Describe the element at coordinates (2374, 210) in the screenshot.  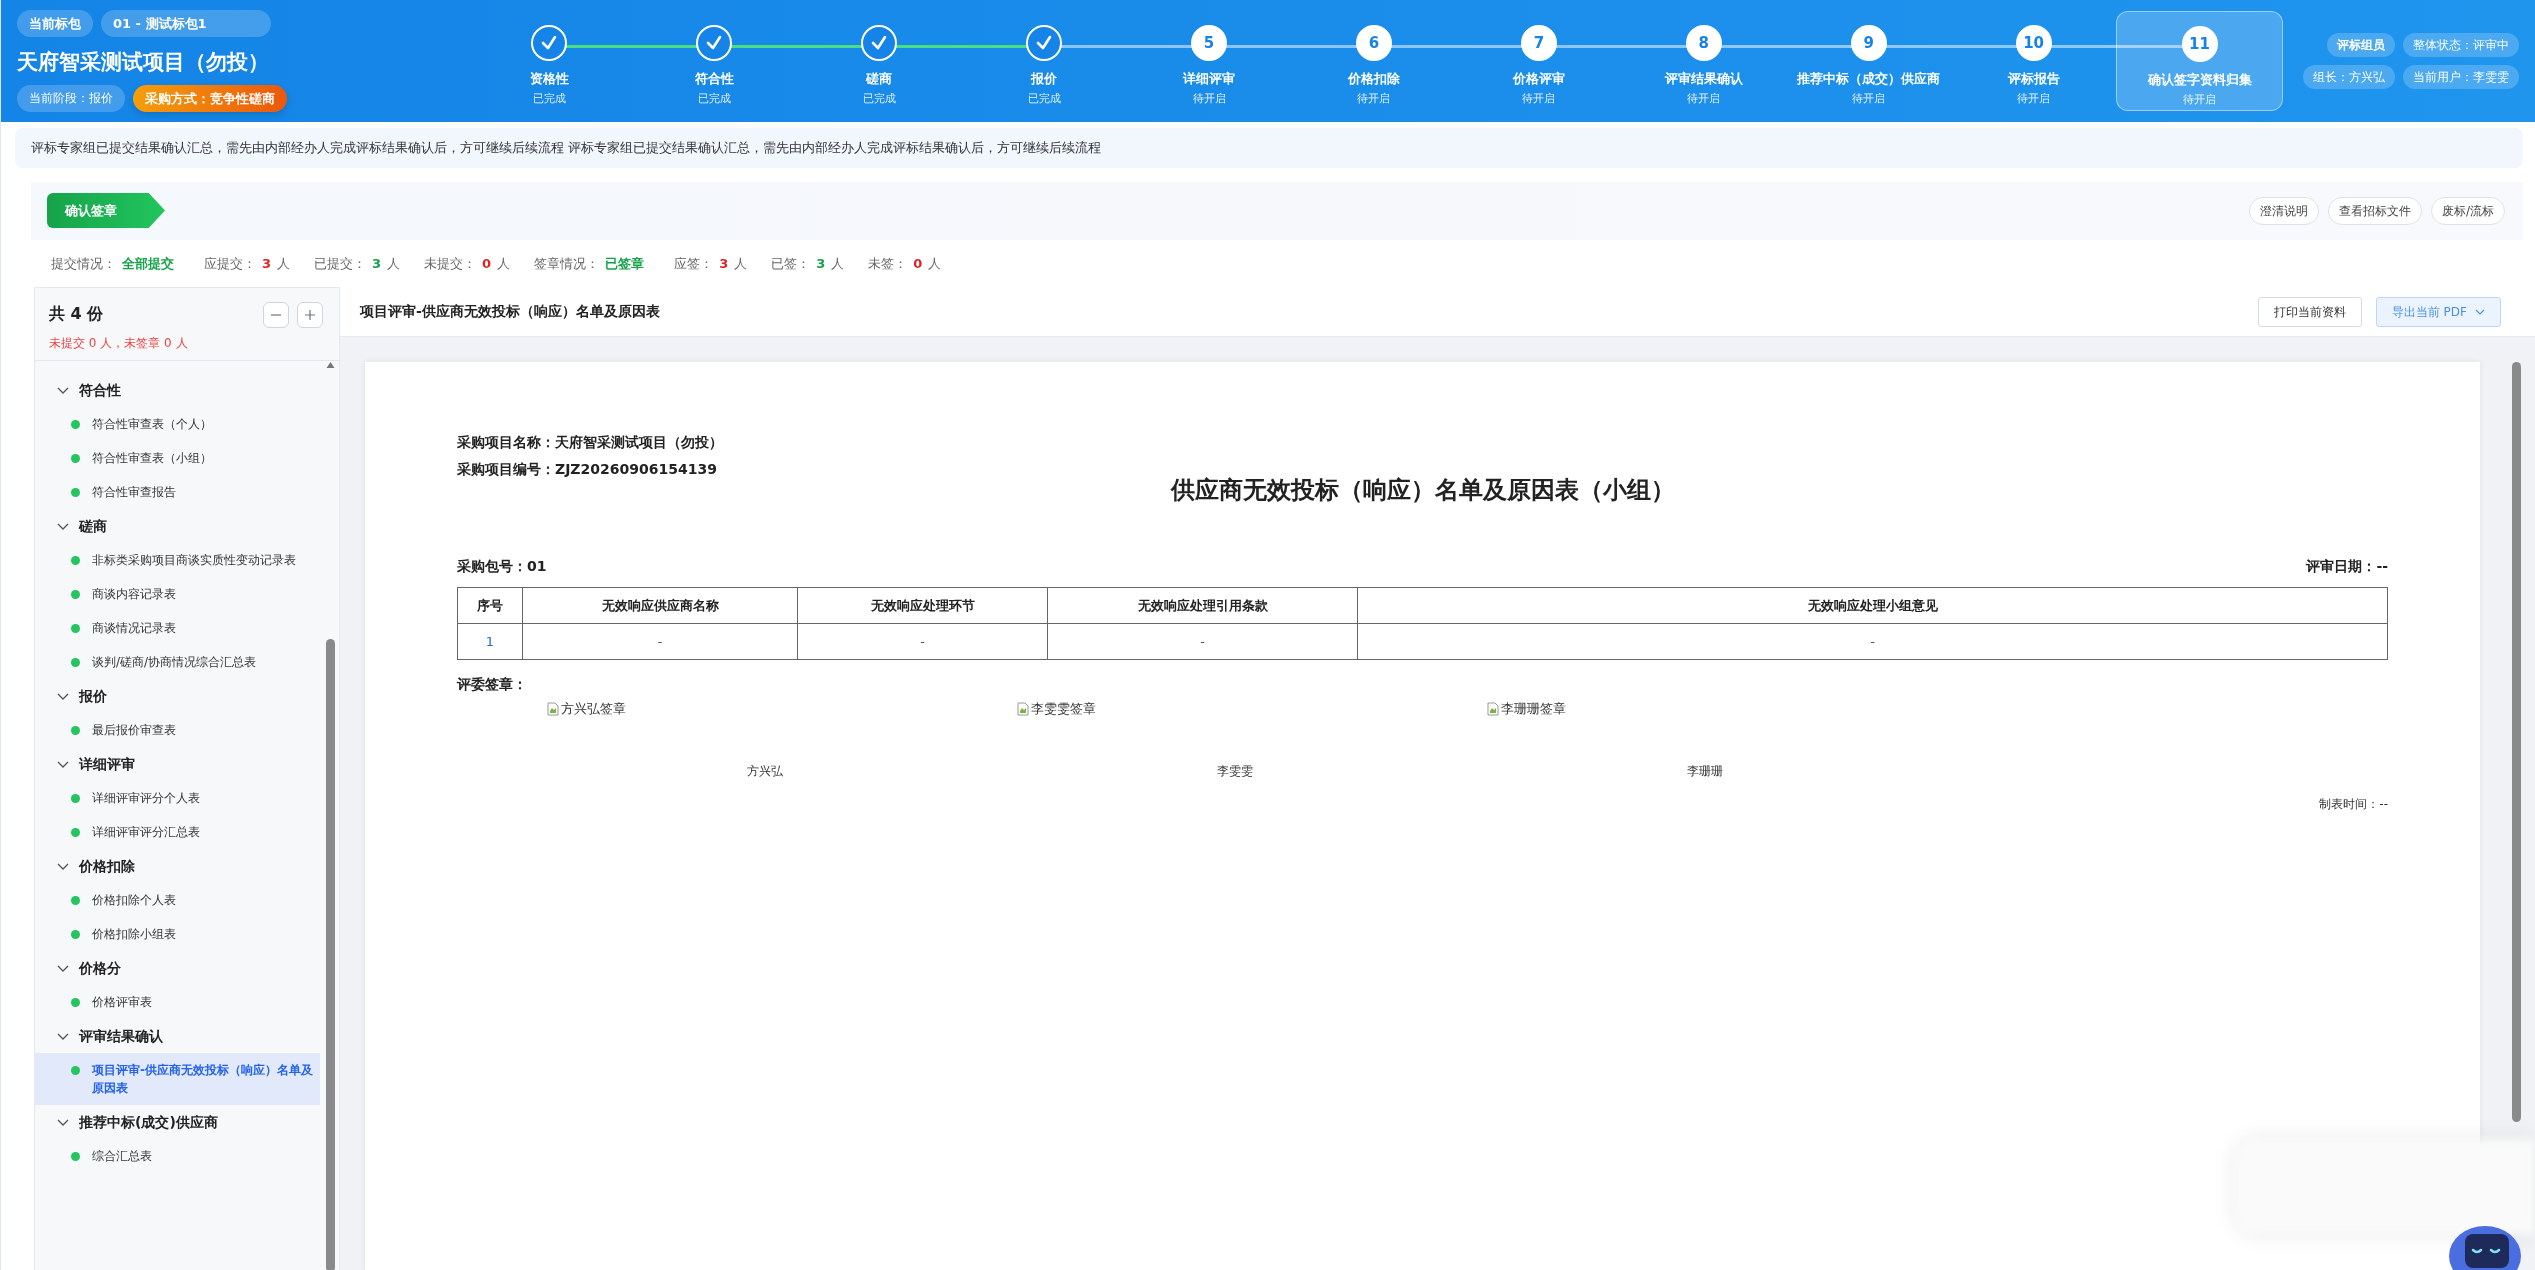
I see `action-button: 查看招标文件` at that location.